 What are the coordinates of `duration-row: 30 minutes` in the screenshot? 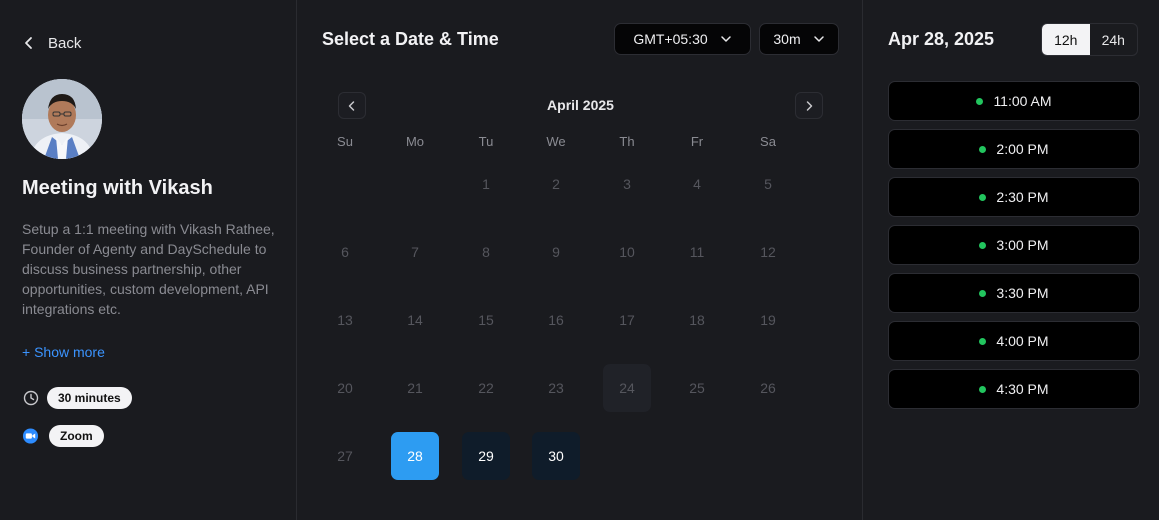 It's located at (77, 398).